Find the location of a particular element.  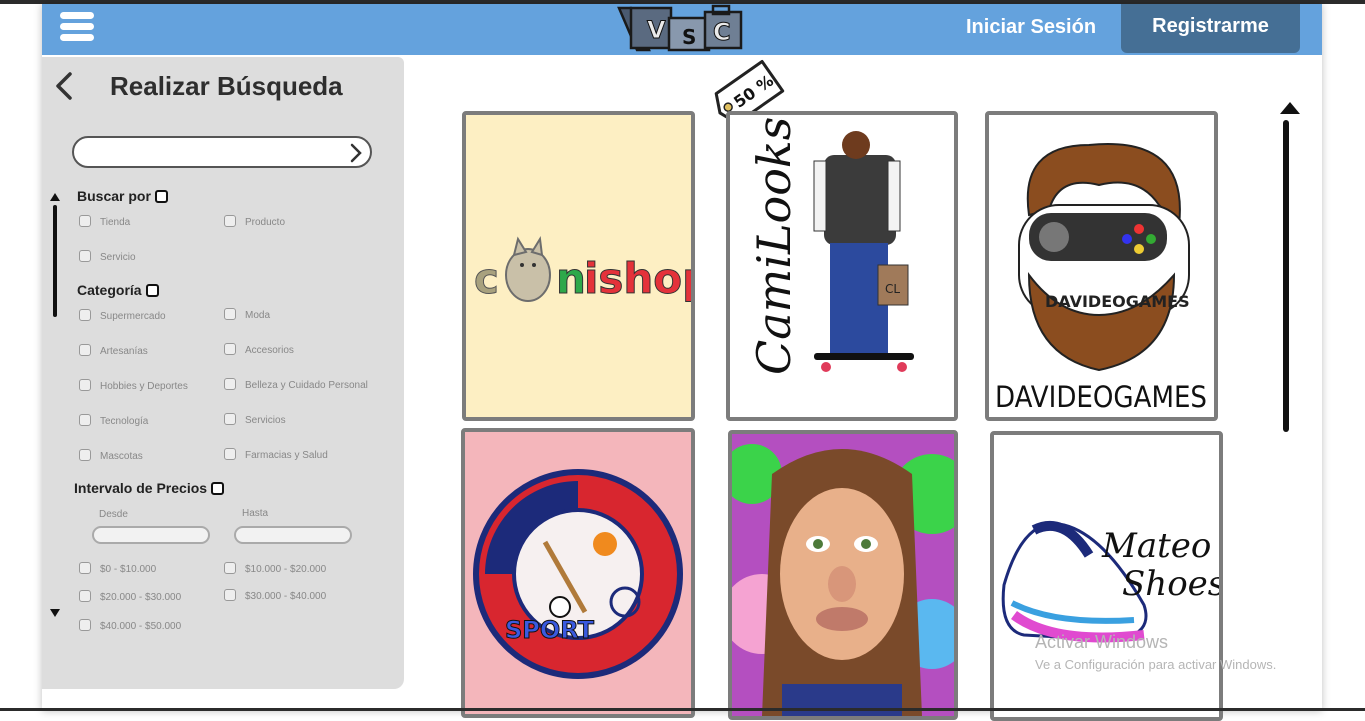

header: V S C Iniciar Sesión Registrarme is located at coordinates (682, 29).